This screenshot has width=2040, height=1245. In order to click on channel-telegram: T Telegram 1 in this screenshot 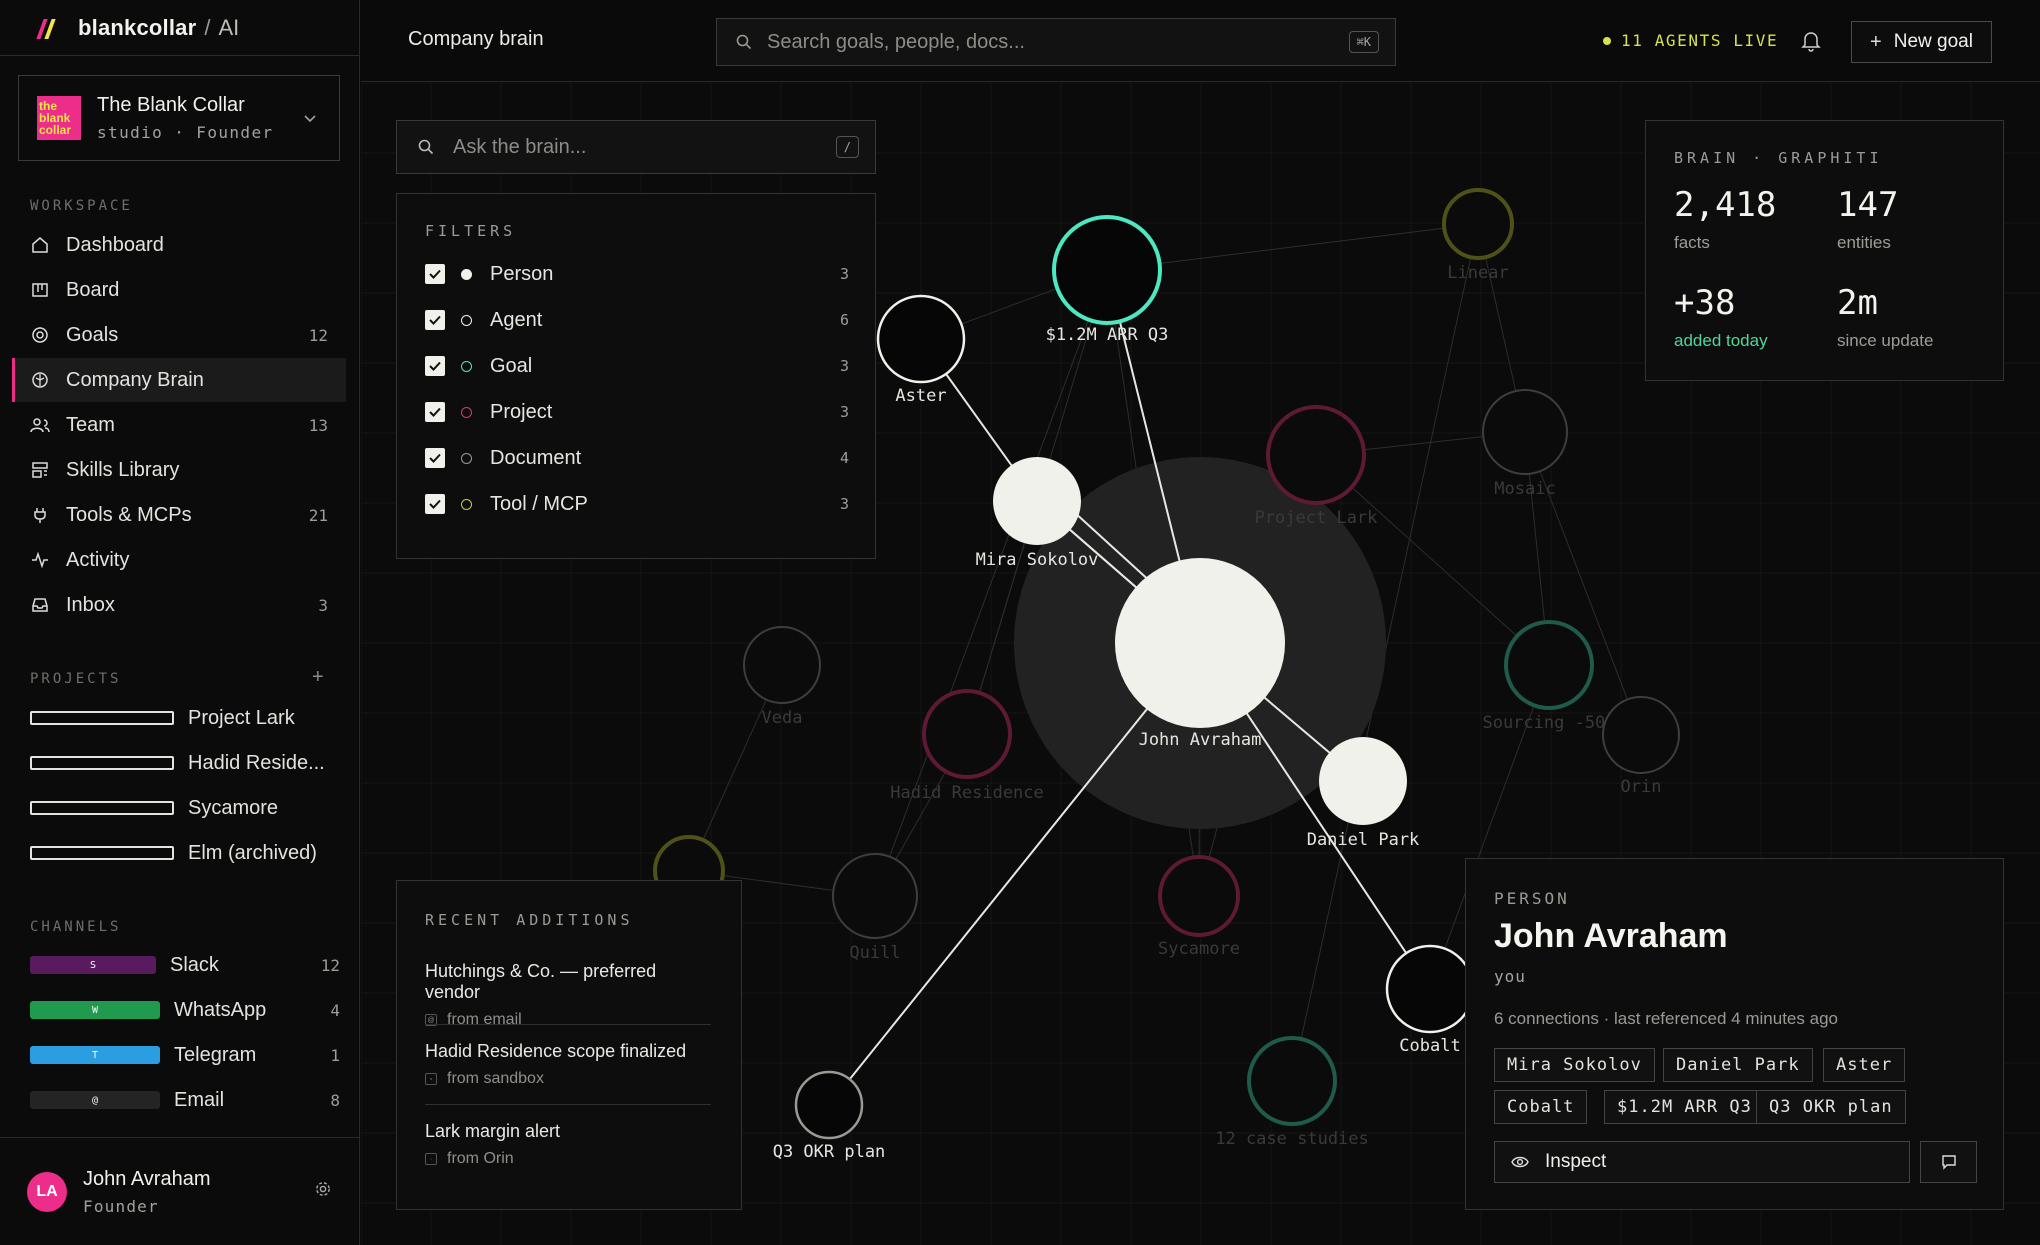, I will do `click(185, 1055)`.